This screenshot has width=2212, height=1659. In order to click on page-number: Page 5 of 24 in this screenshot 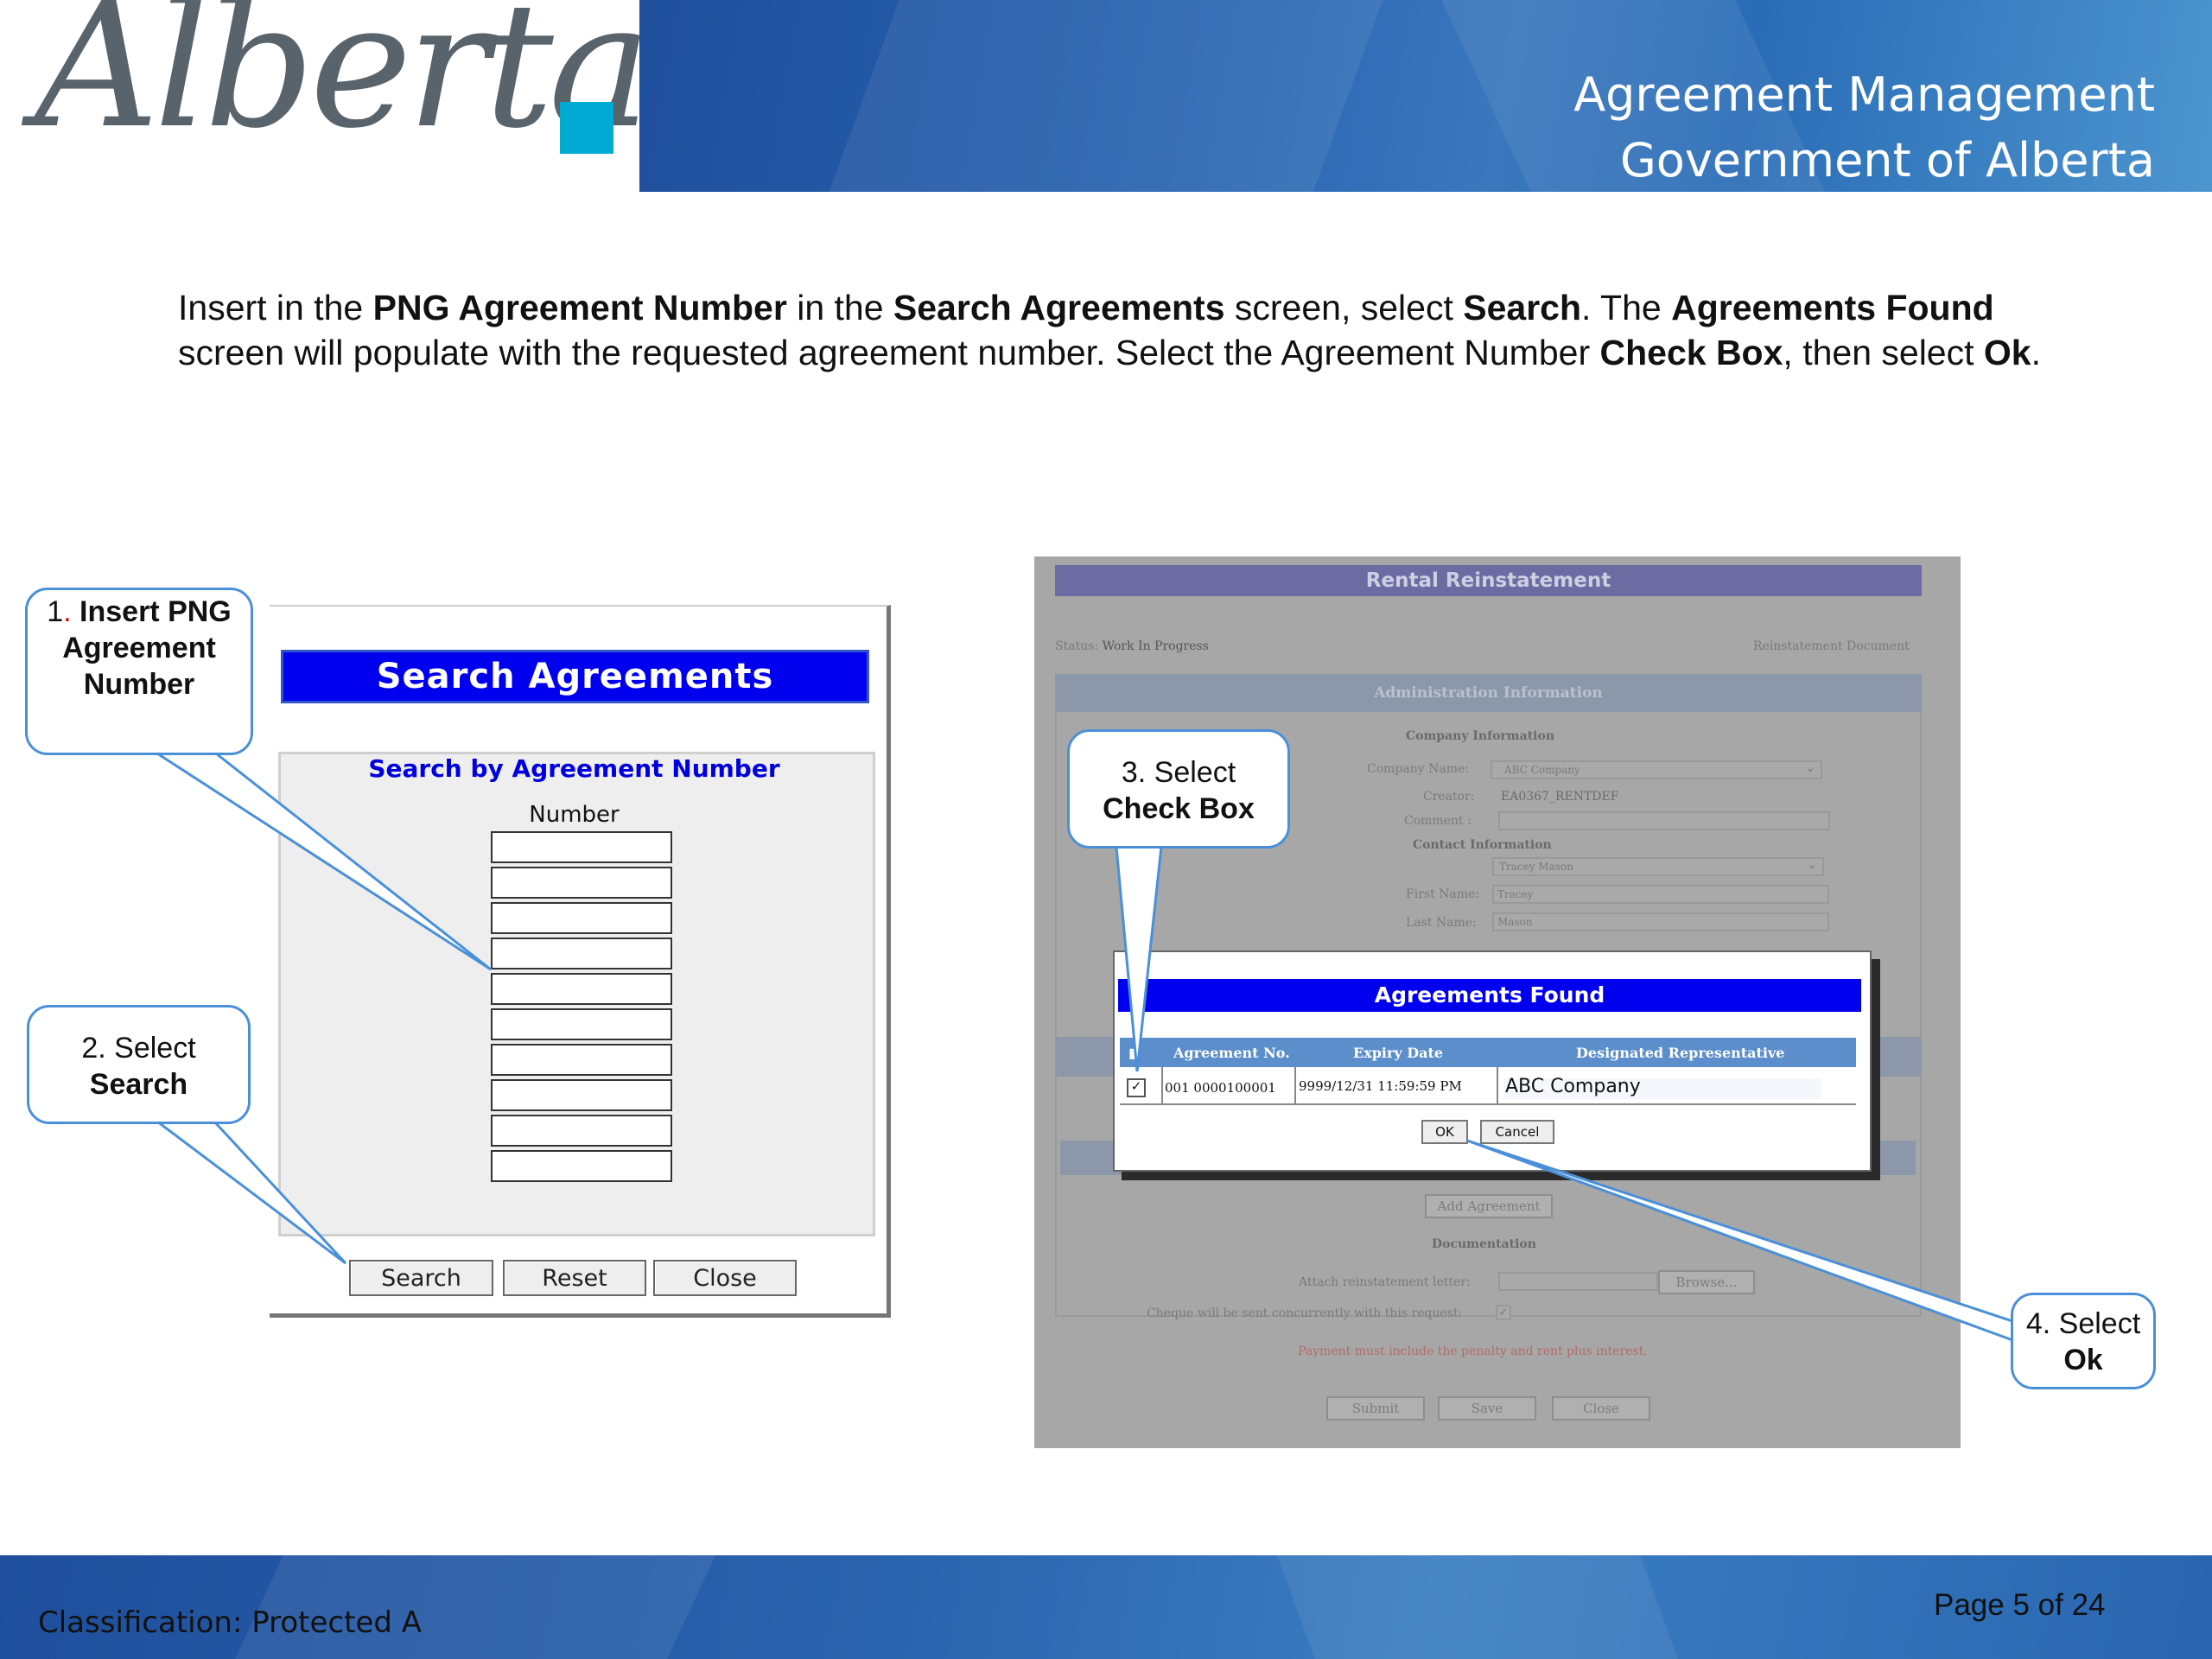, I will do `click(2020, 1605)`.